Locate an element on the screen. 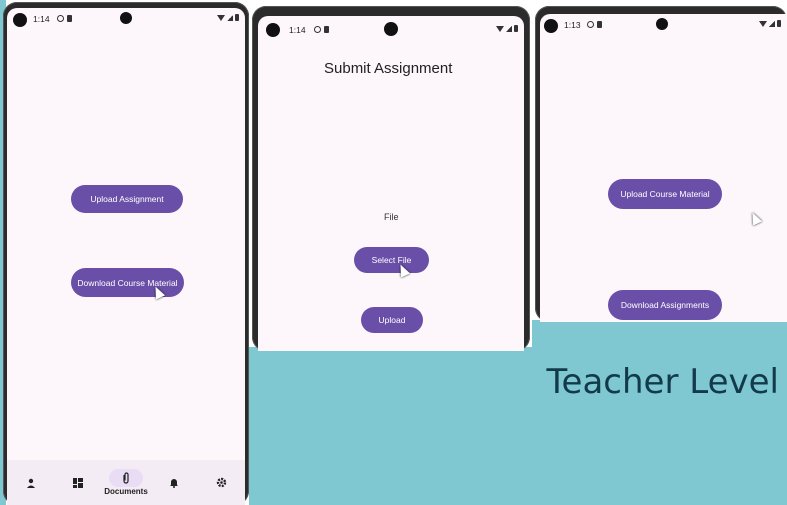 The width and height of the screenshot is (787, 505). download-course-material-button: Download Course Material is located at coordinates (127, 282).